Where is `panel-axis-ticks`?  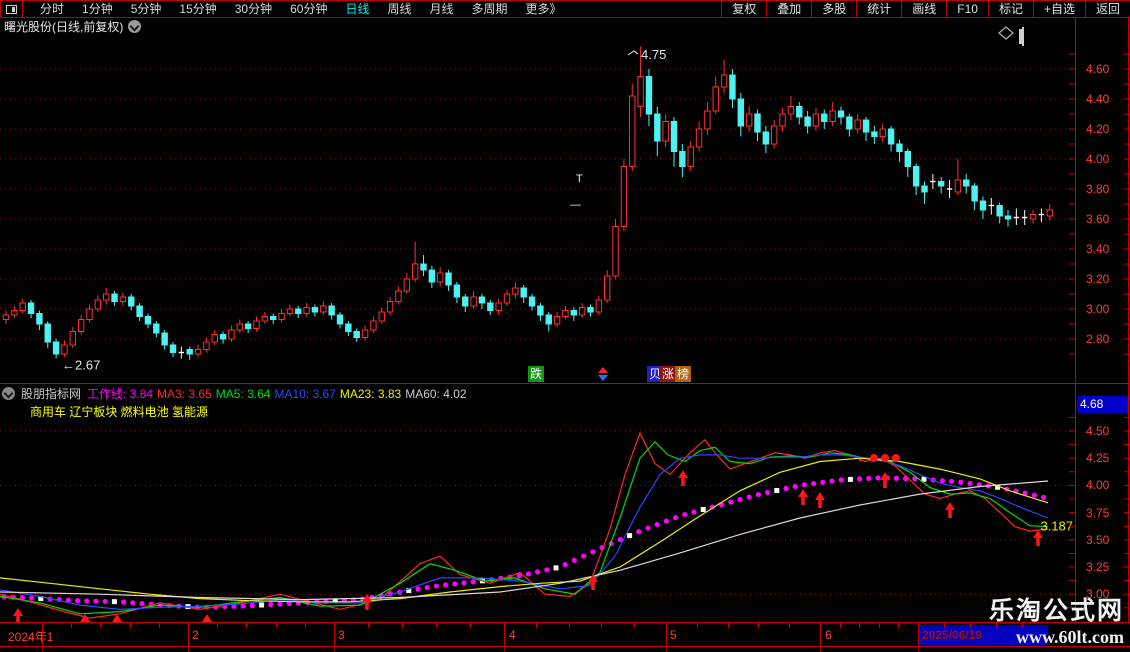
panel-axis-ticks is located at coordinates (1099, 512).